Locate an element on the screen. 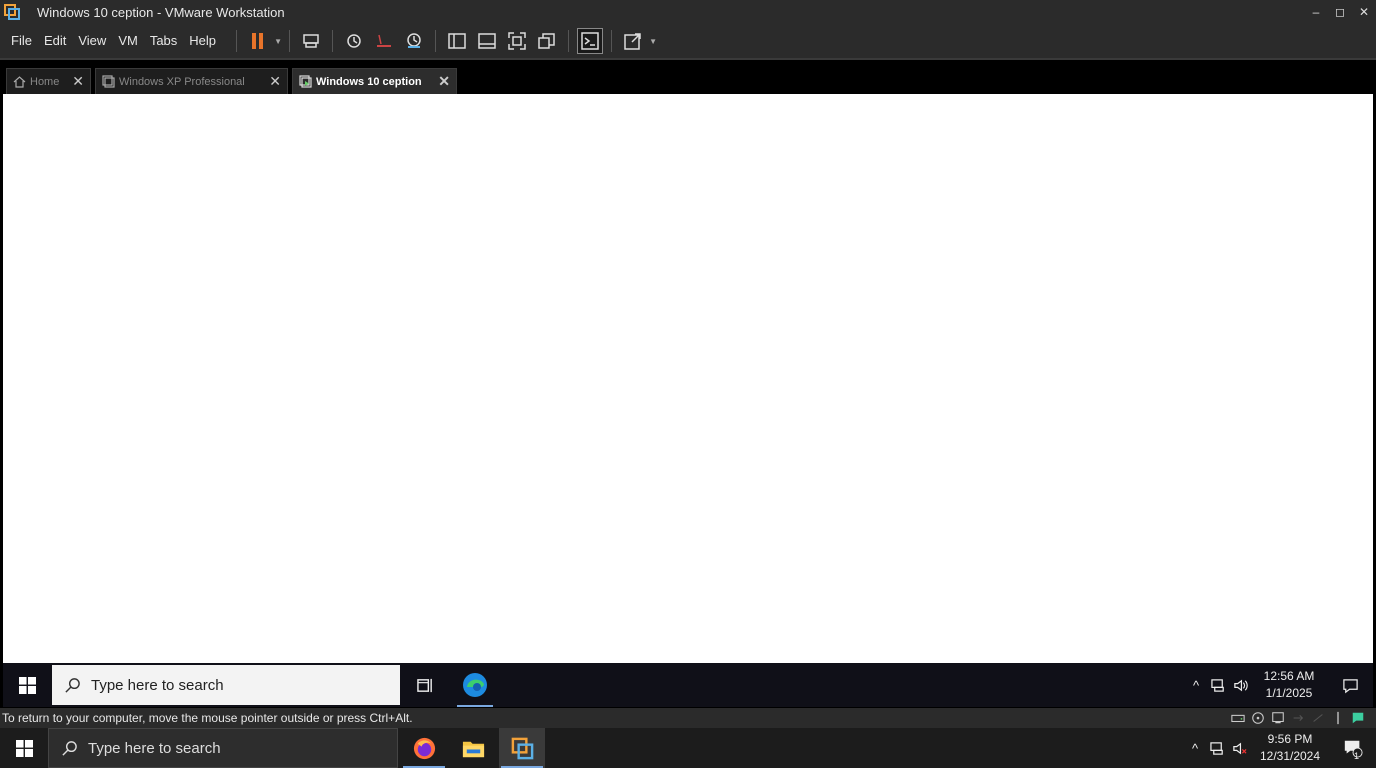  tab-windows-xp: Windows XP Professional ✕ is located at coordinates (191, 81).